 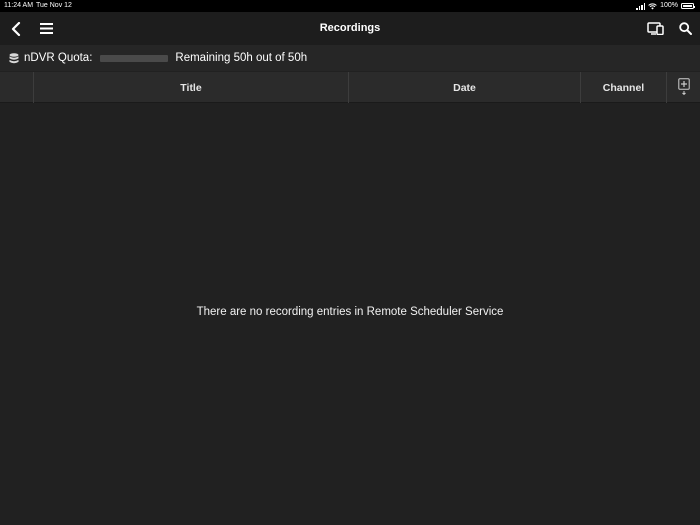 What do you see at coordinates (624, 87) in the screenshot?
I see `column-header-channel: Channel` at bounding box center [624, 87].